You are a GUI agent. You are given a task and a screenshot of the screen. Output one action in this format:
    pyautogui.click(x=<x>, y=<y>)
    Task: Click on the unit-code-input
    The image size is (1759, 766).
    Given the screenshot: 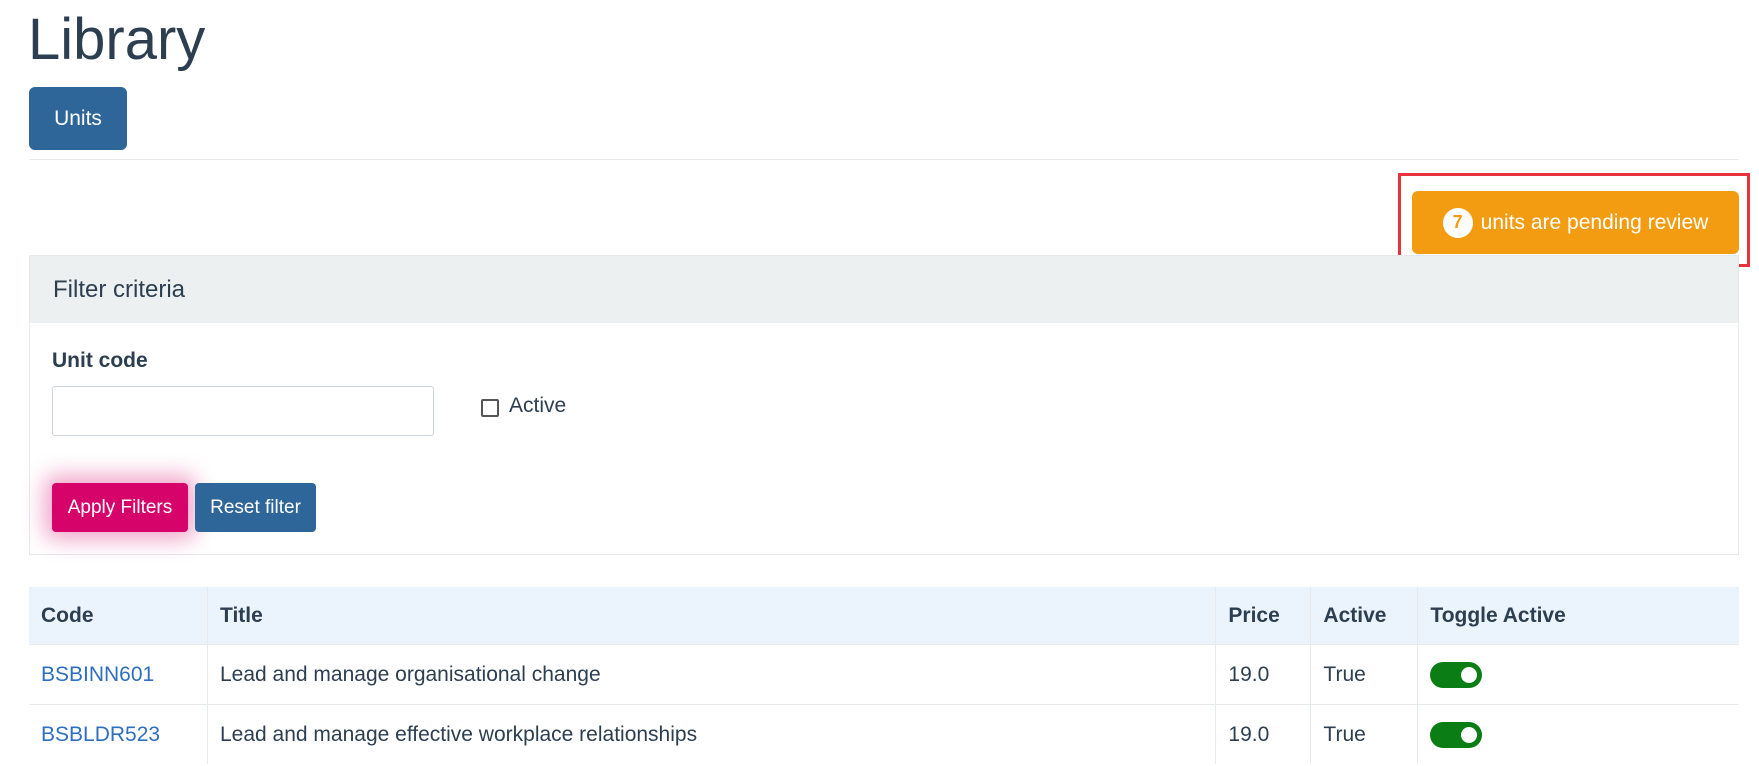 What is the action you would take?
    pyautogui.click(x=243, y=411)
    